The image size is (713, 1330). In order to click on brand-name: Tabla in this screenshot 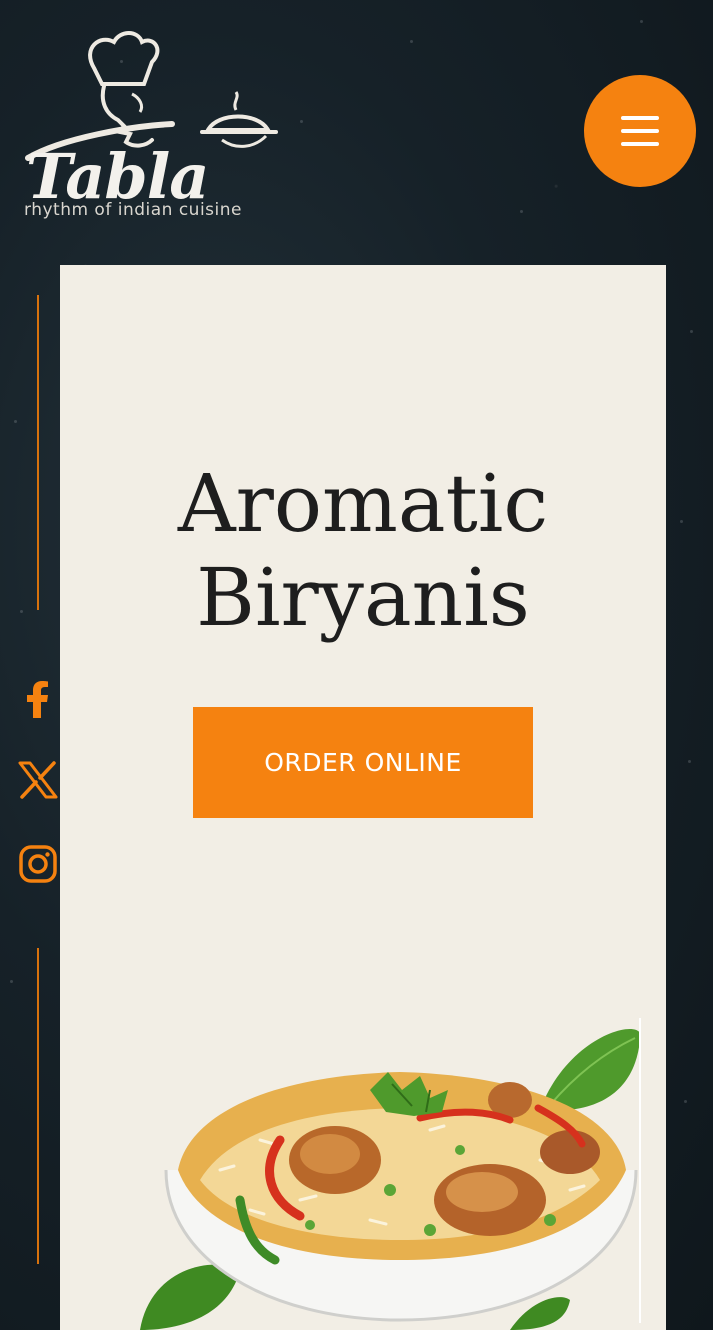, I will do `click(117, 176)`.